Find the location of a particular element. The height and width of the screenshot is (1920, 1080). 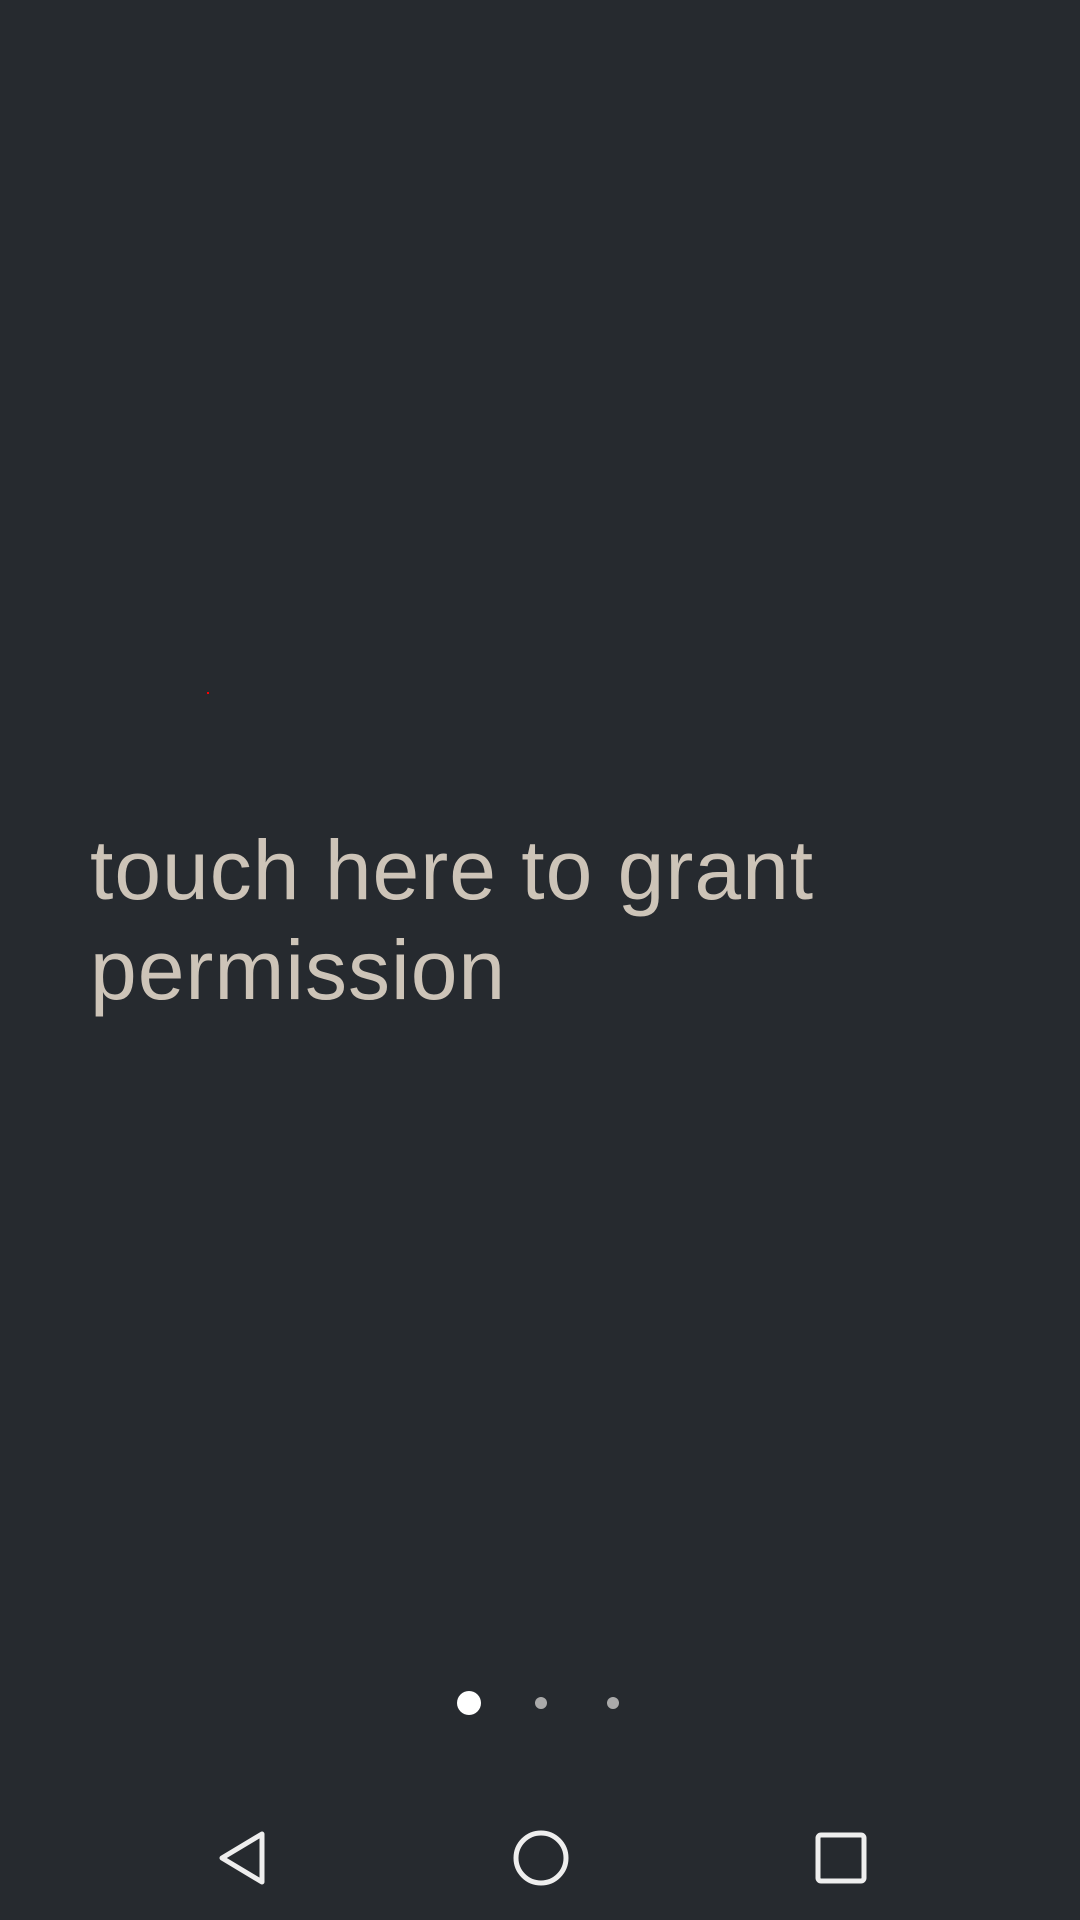

navigation-bar is located at coordinates (540, 1860).